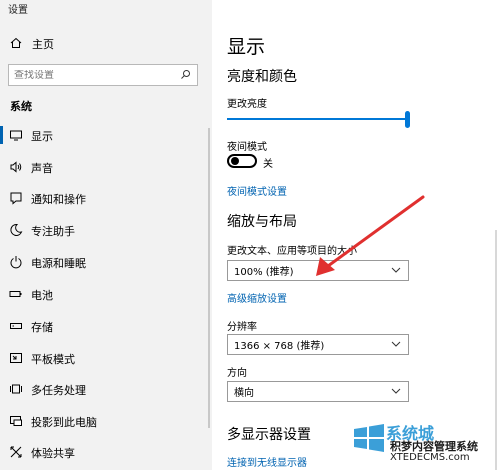  Describe the element at coordinates (369, 438) in the screenshot. I see `windows-logo-icon` at that location.